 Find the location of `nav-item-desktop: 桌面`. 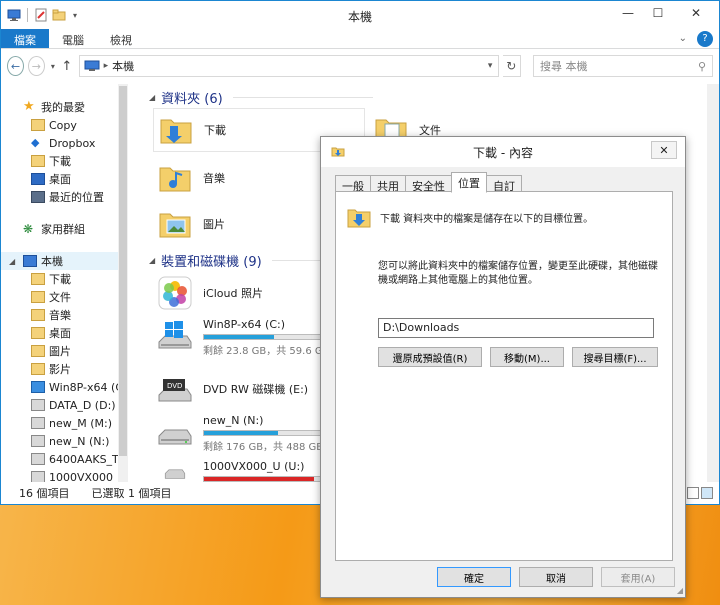

nav-item-desktop: 桌面 is located at coordinates (64, 179).